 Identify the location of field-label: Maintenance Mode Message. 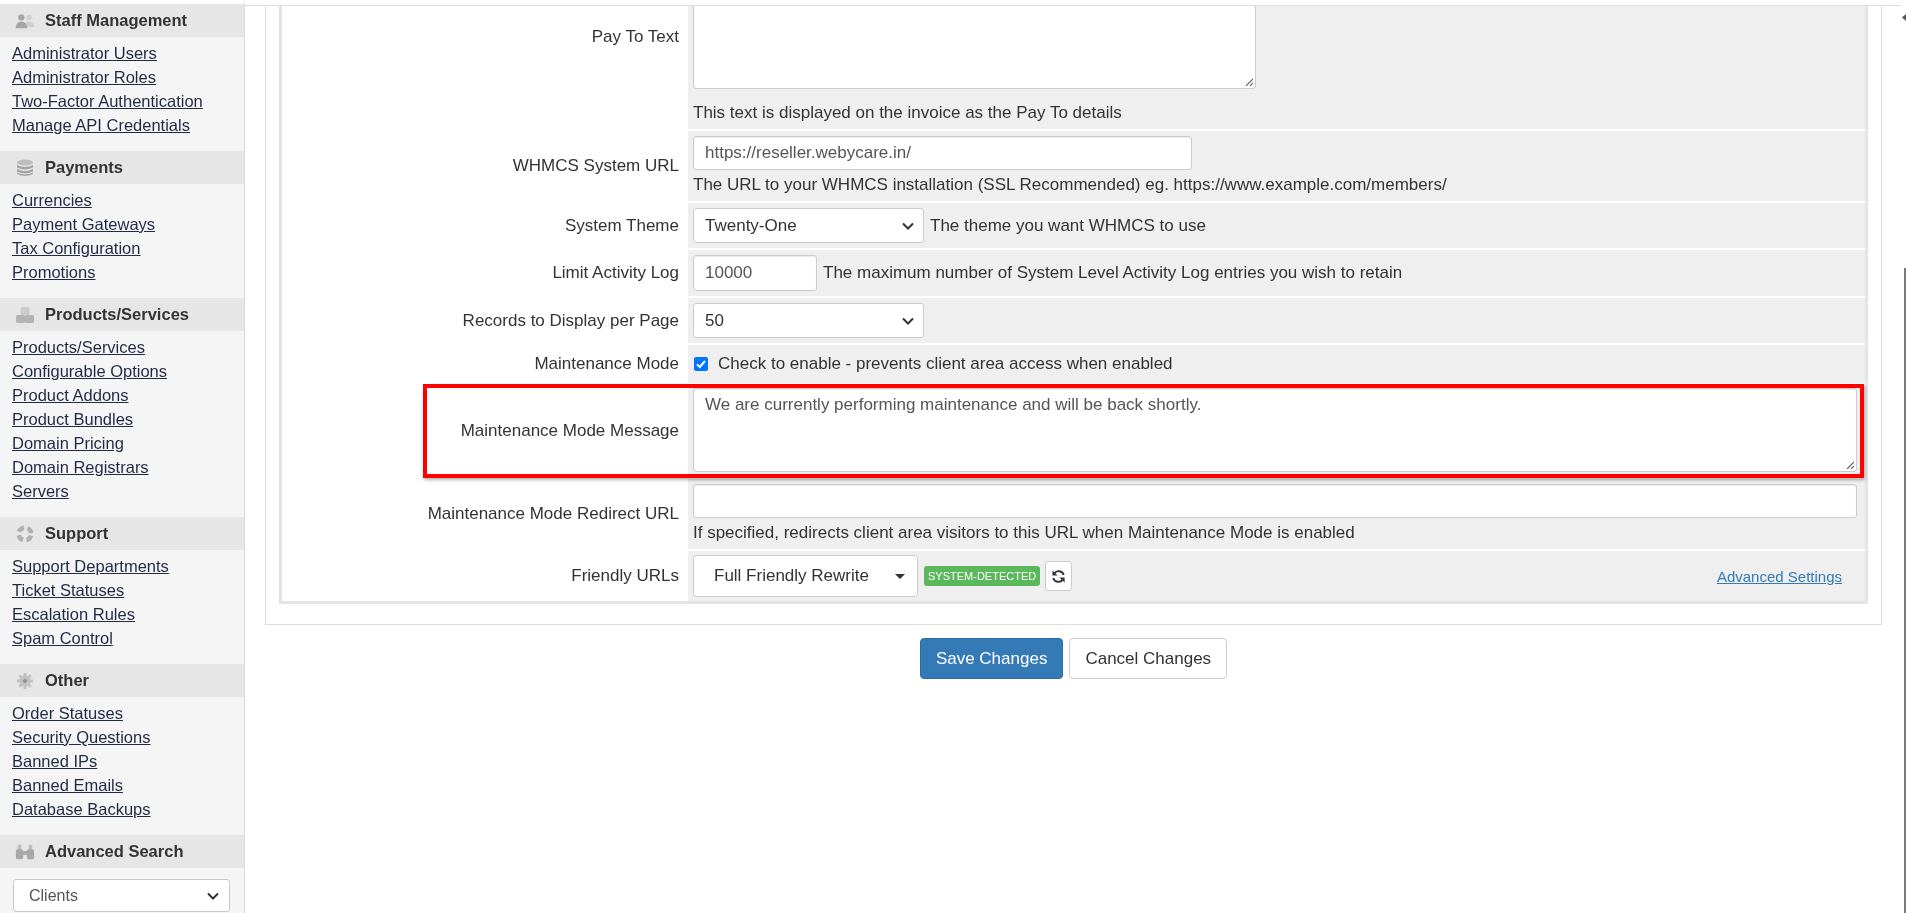
(569, 431).